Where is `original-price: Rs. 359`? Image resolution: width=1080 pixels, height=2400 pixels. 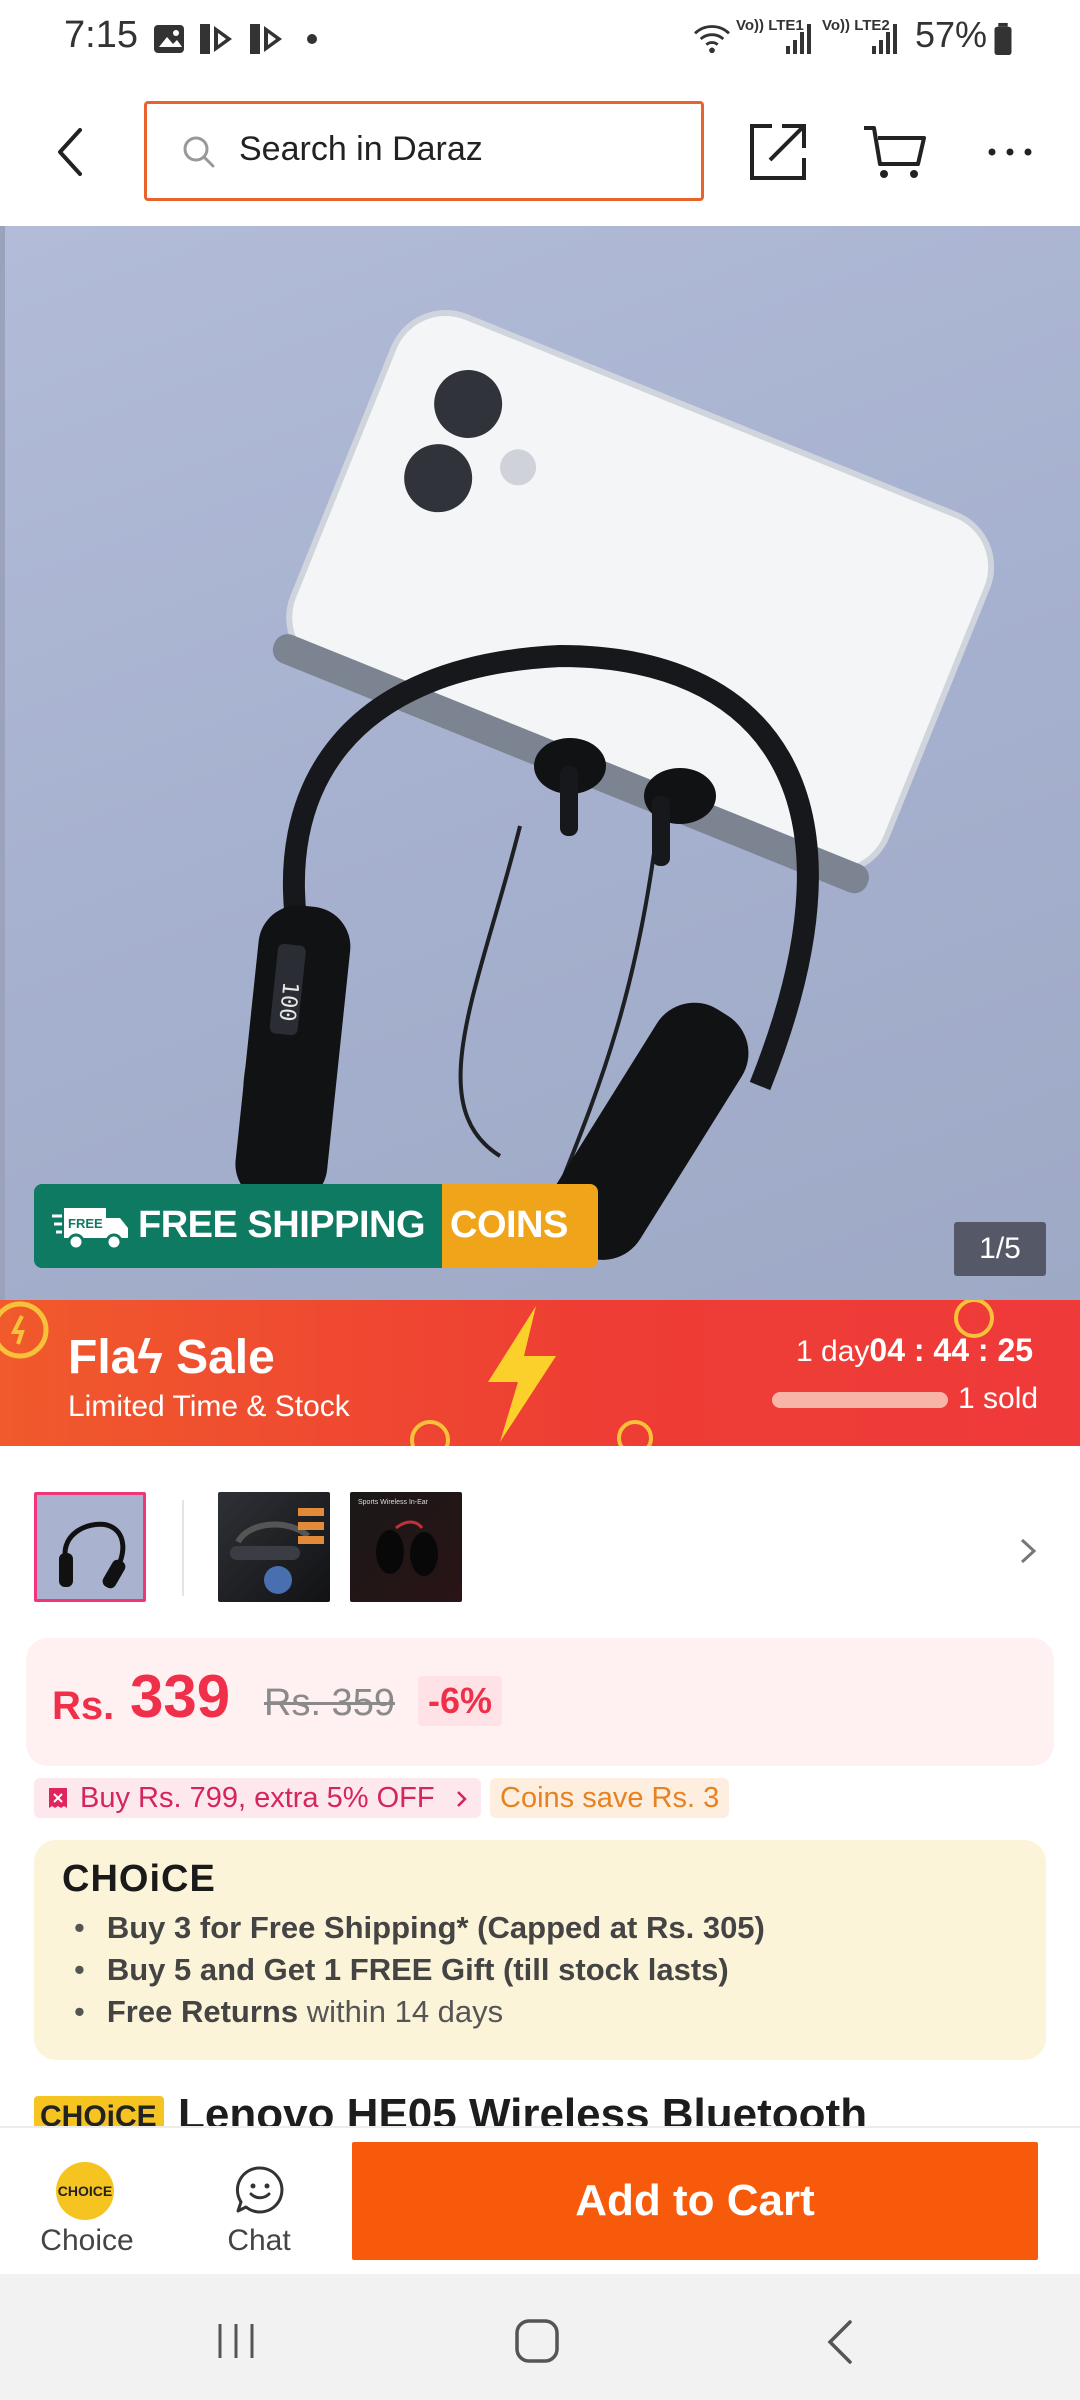 original-price: Rs. 359 is located at coordinates (329, 1703).